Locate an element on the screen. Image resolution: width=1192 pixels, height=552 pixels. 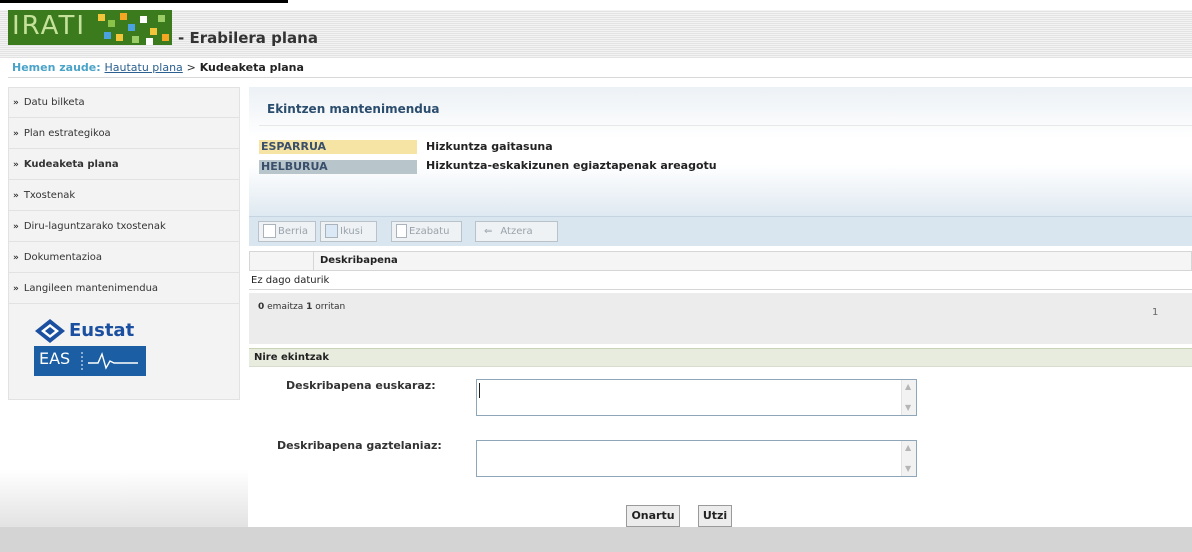
sidebar-item-plan-estrategikoa: » Plan estrategikoa is located at coordinates (124, 134).